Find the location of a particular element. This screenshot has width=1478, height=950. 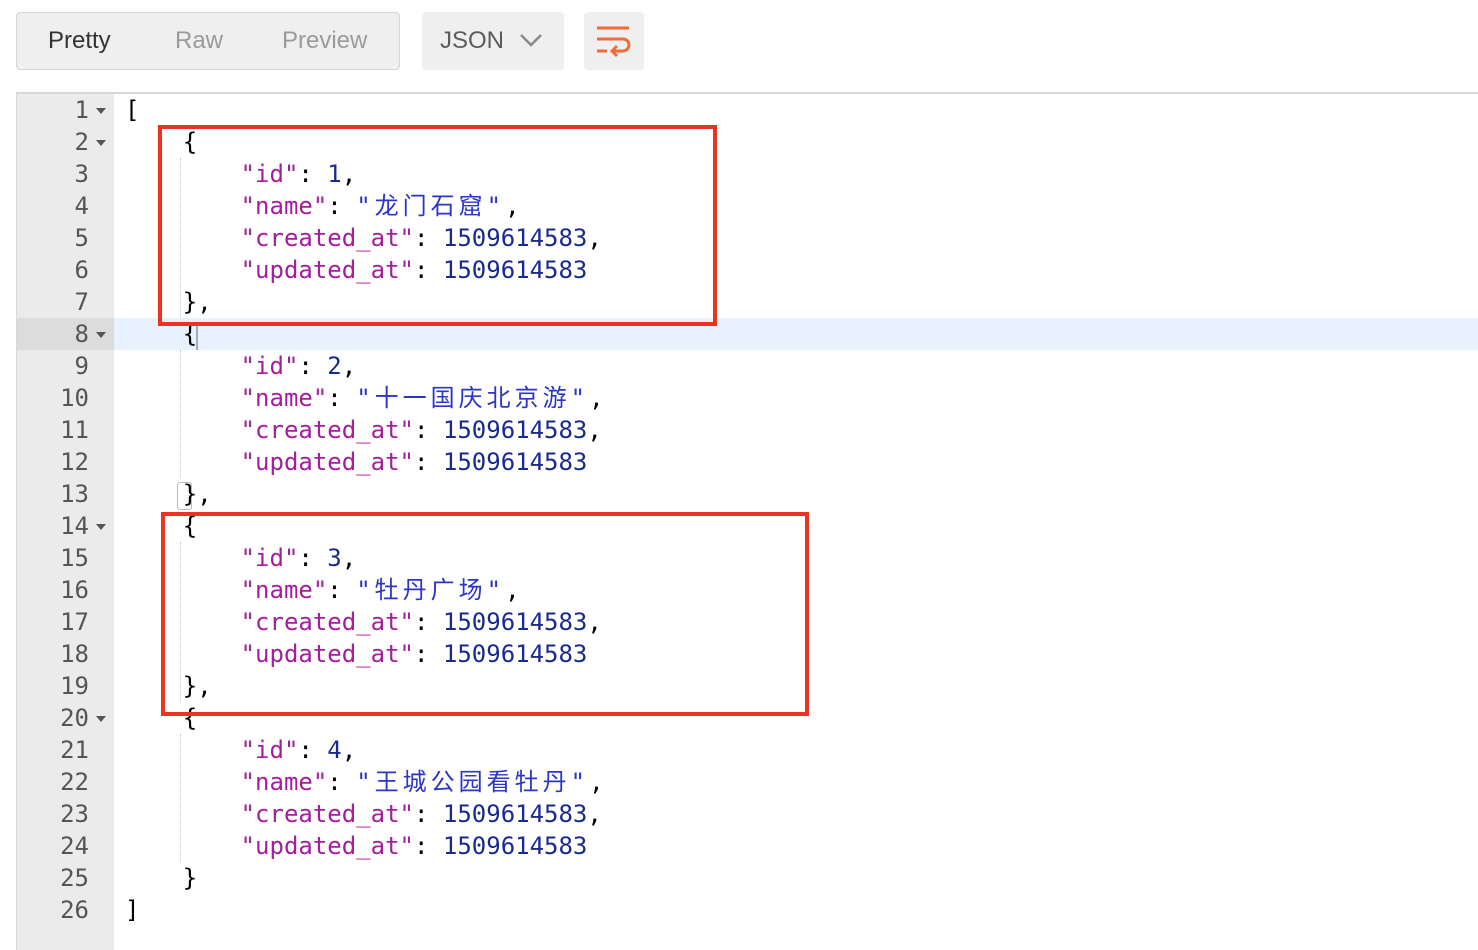

wrap-lines-button is located at coordinates (614, 41).